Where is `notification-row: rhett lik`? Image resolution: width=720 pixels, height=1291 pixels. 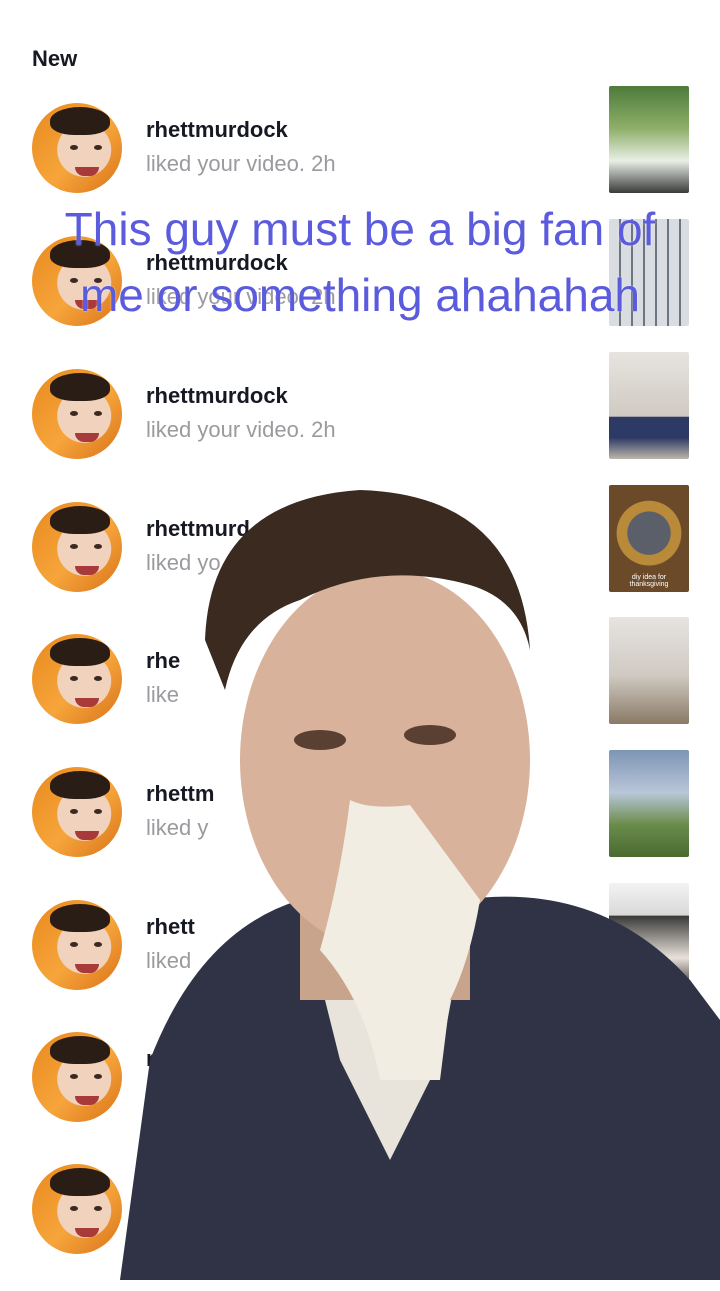 notification-row: rhett lik is located at coordinates (360, 1092).